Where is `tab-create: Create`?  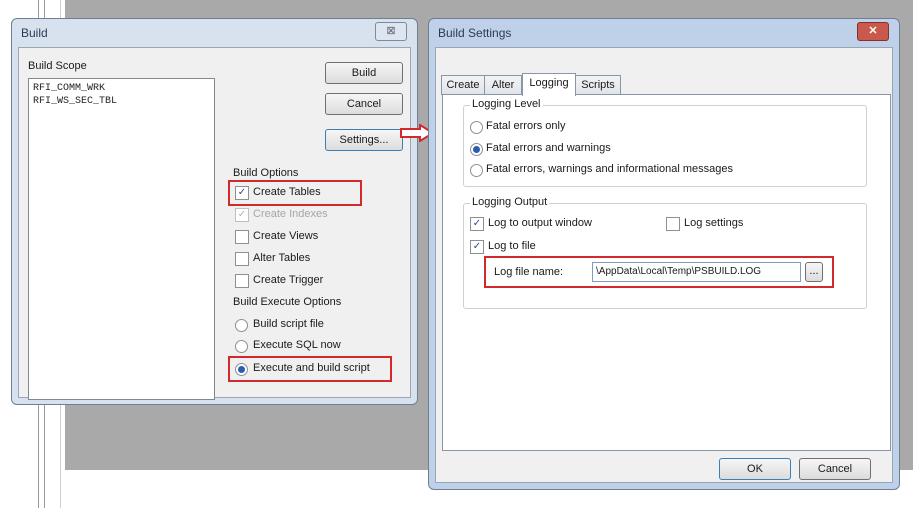 tab-create: Create is located at coordinates (463, 85).